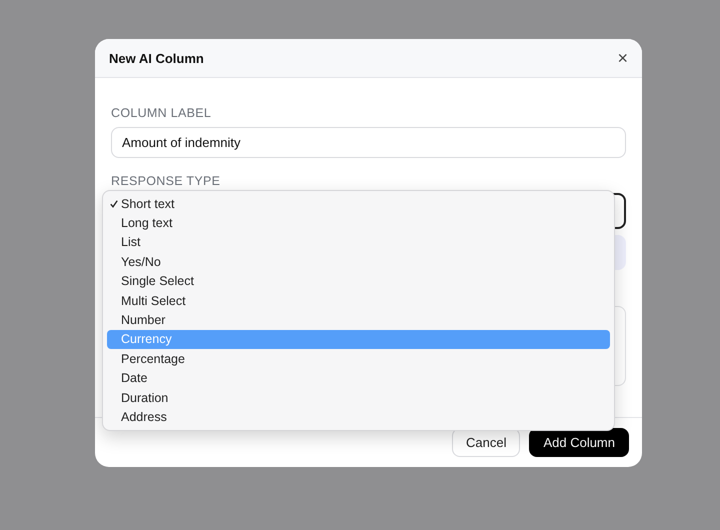 The width and height of the screenshot is (720, 530). What do you see at coordinates (165, 181) in the screenshot?
I see `field-label: RESPONSE TYPE` at bounding box center [165, 181].